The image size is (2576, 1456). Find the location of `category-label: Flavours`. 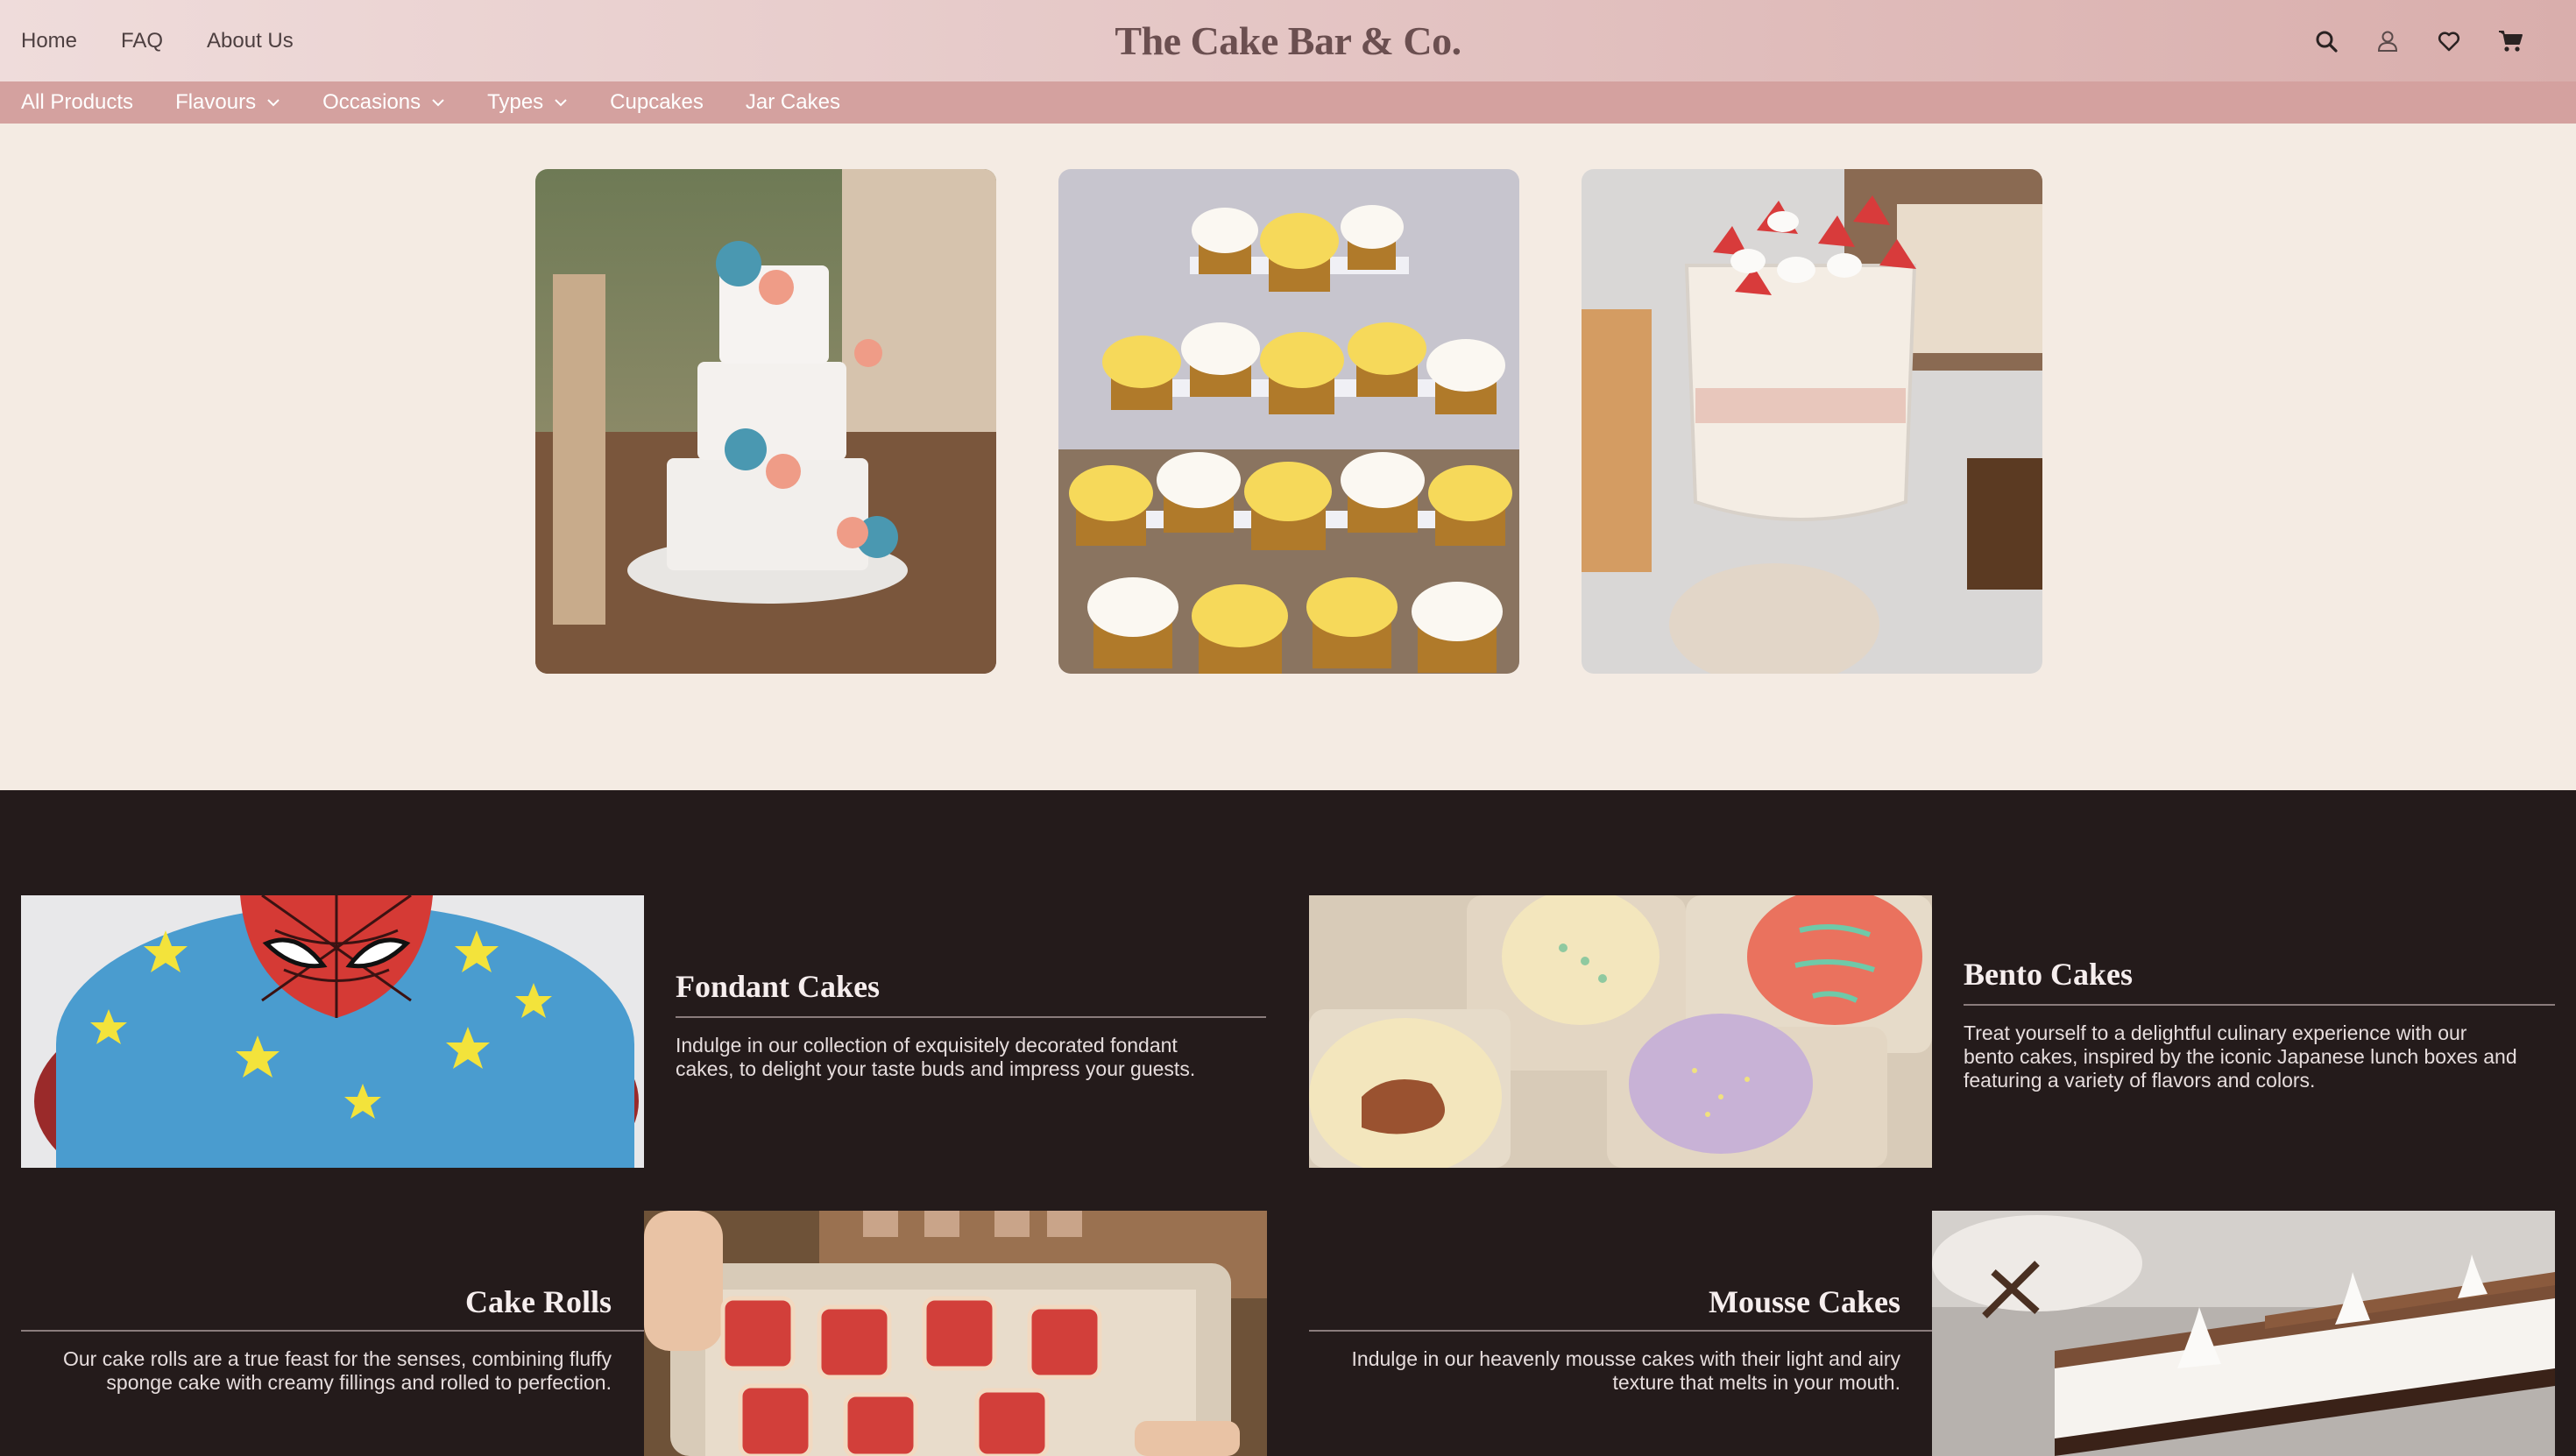

category-label: Flavours is located at coordinates (216, 102).